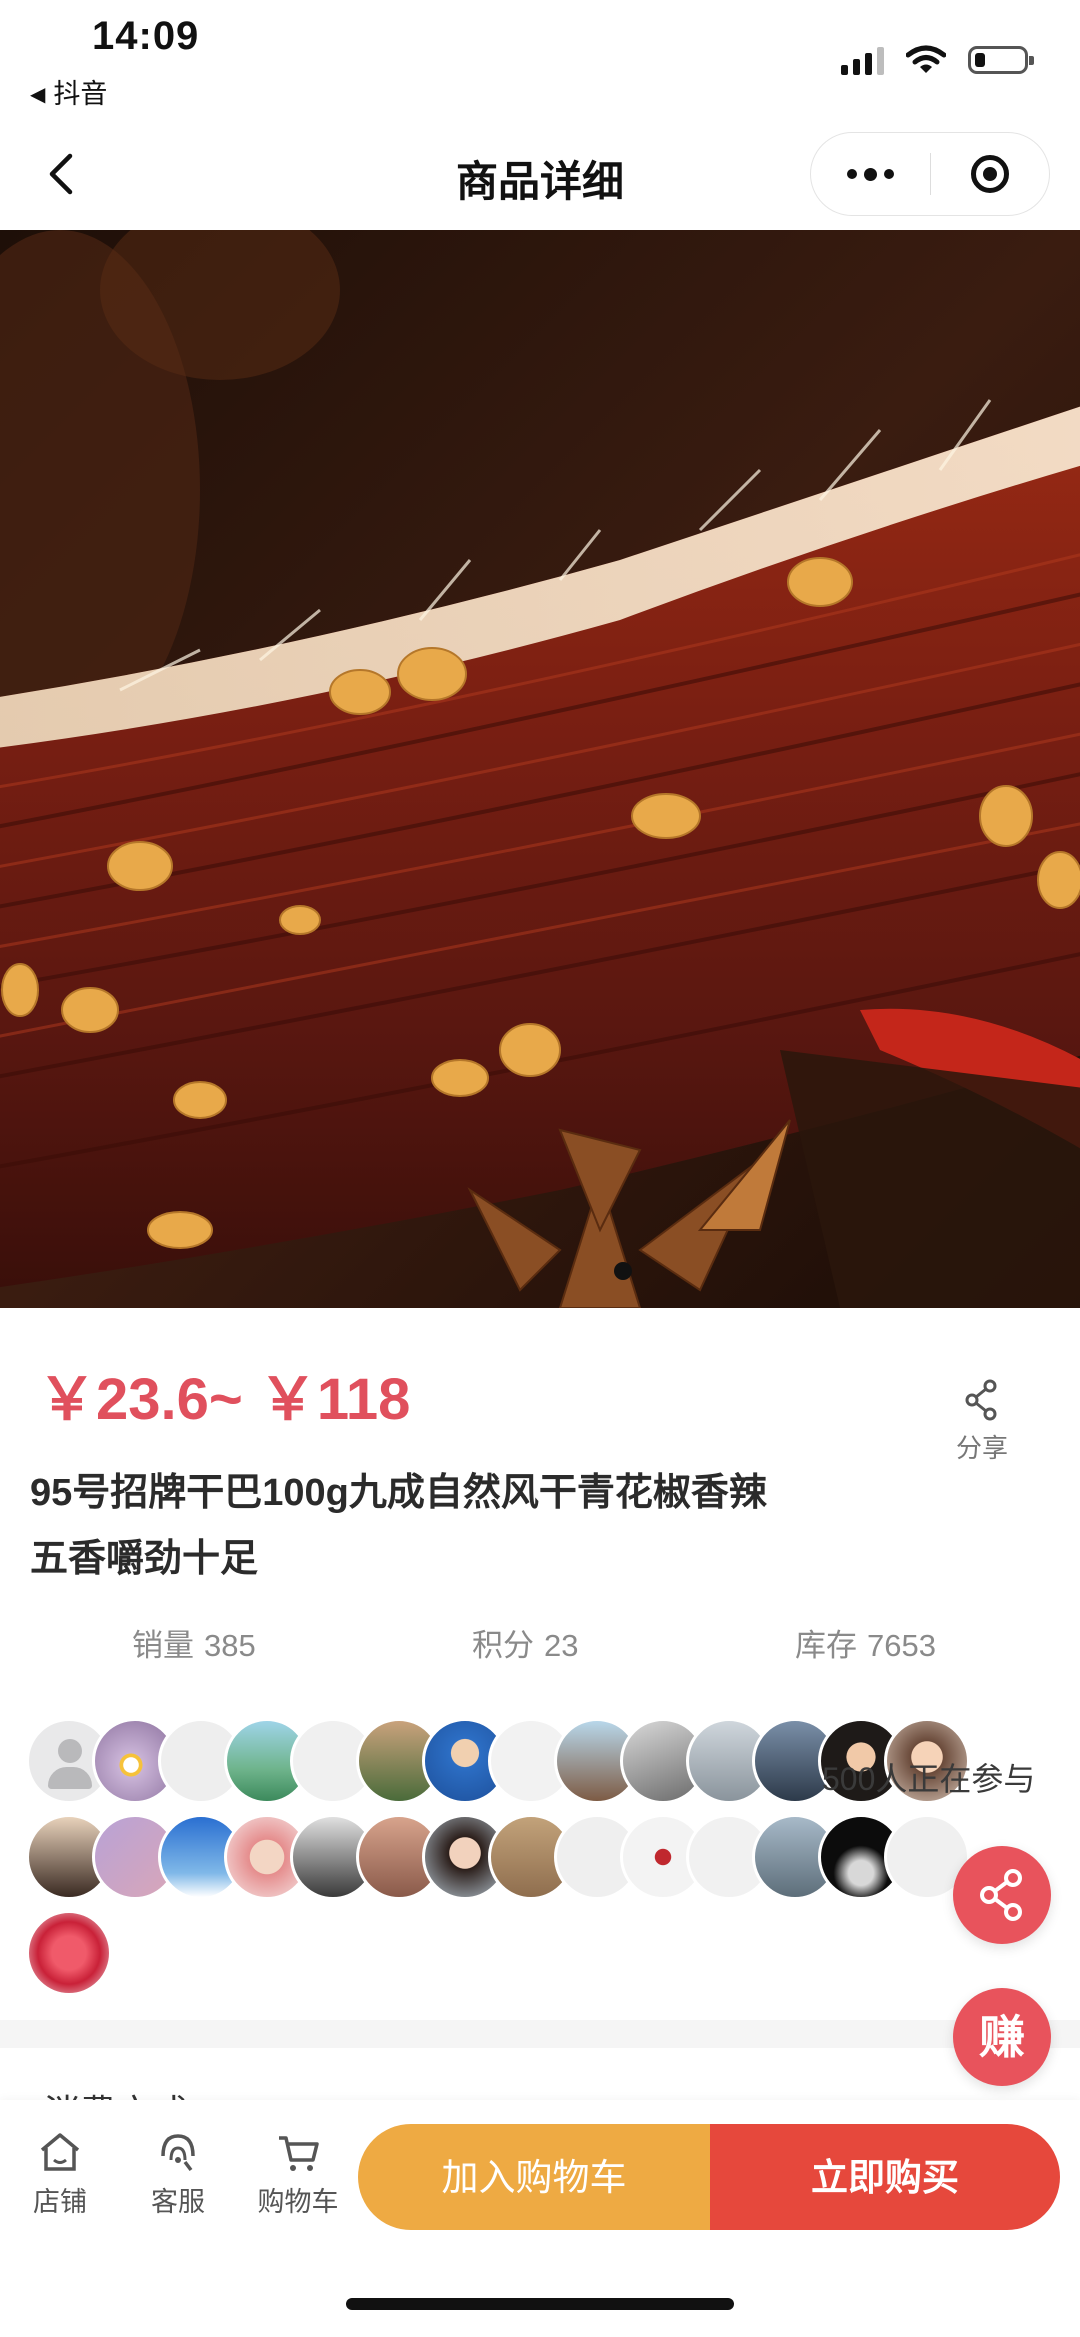 This screenshot has width=1080, height=2337. Describe the element at coordinates (60, 2174) in the screenshot. I see `store-button: 店铺` at that location.